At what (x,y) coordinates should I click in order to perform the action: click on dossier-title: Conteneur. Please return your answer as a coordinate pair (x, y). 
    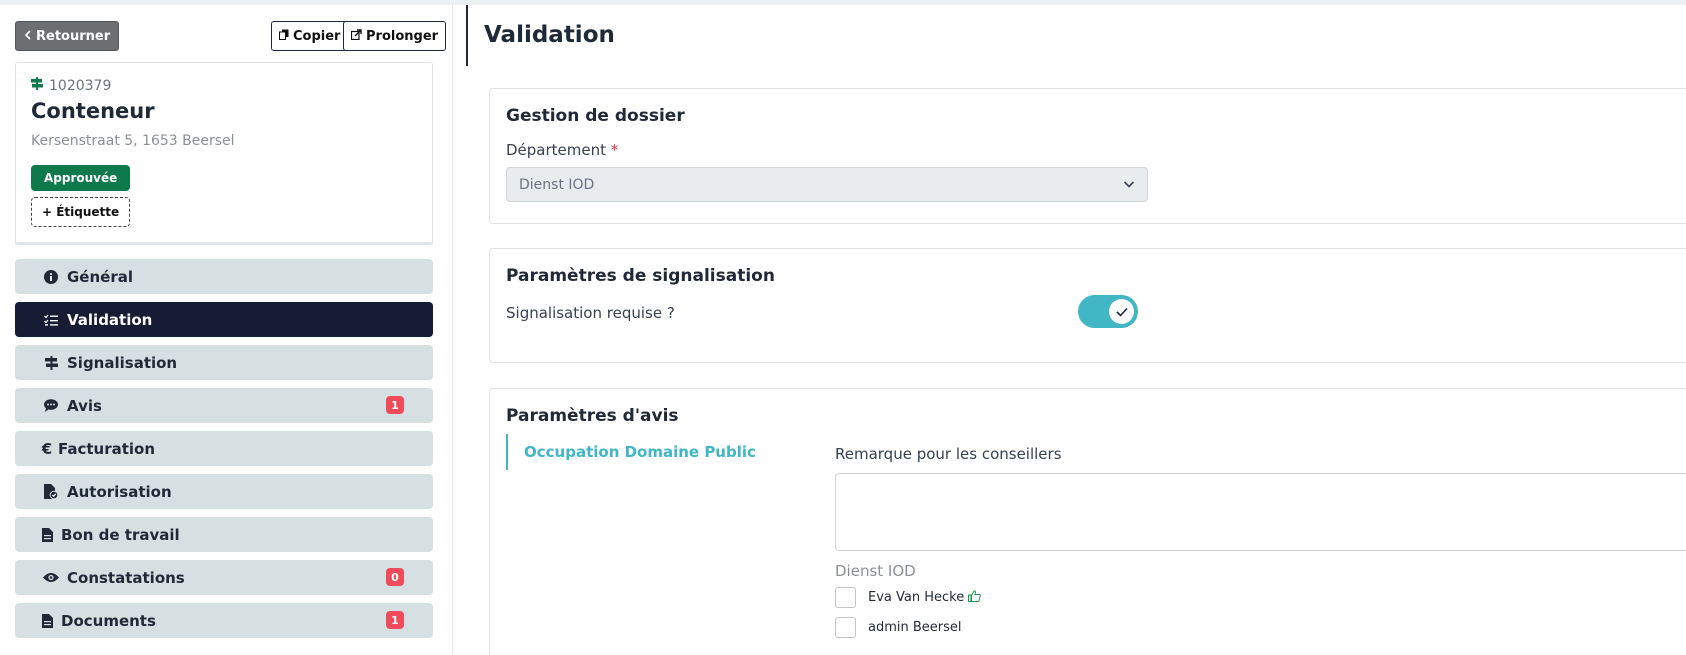
    Looking at the image, I should click on (93, 111).